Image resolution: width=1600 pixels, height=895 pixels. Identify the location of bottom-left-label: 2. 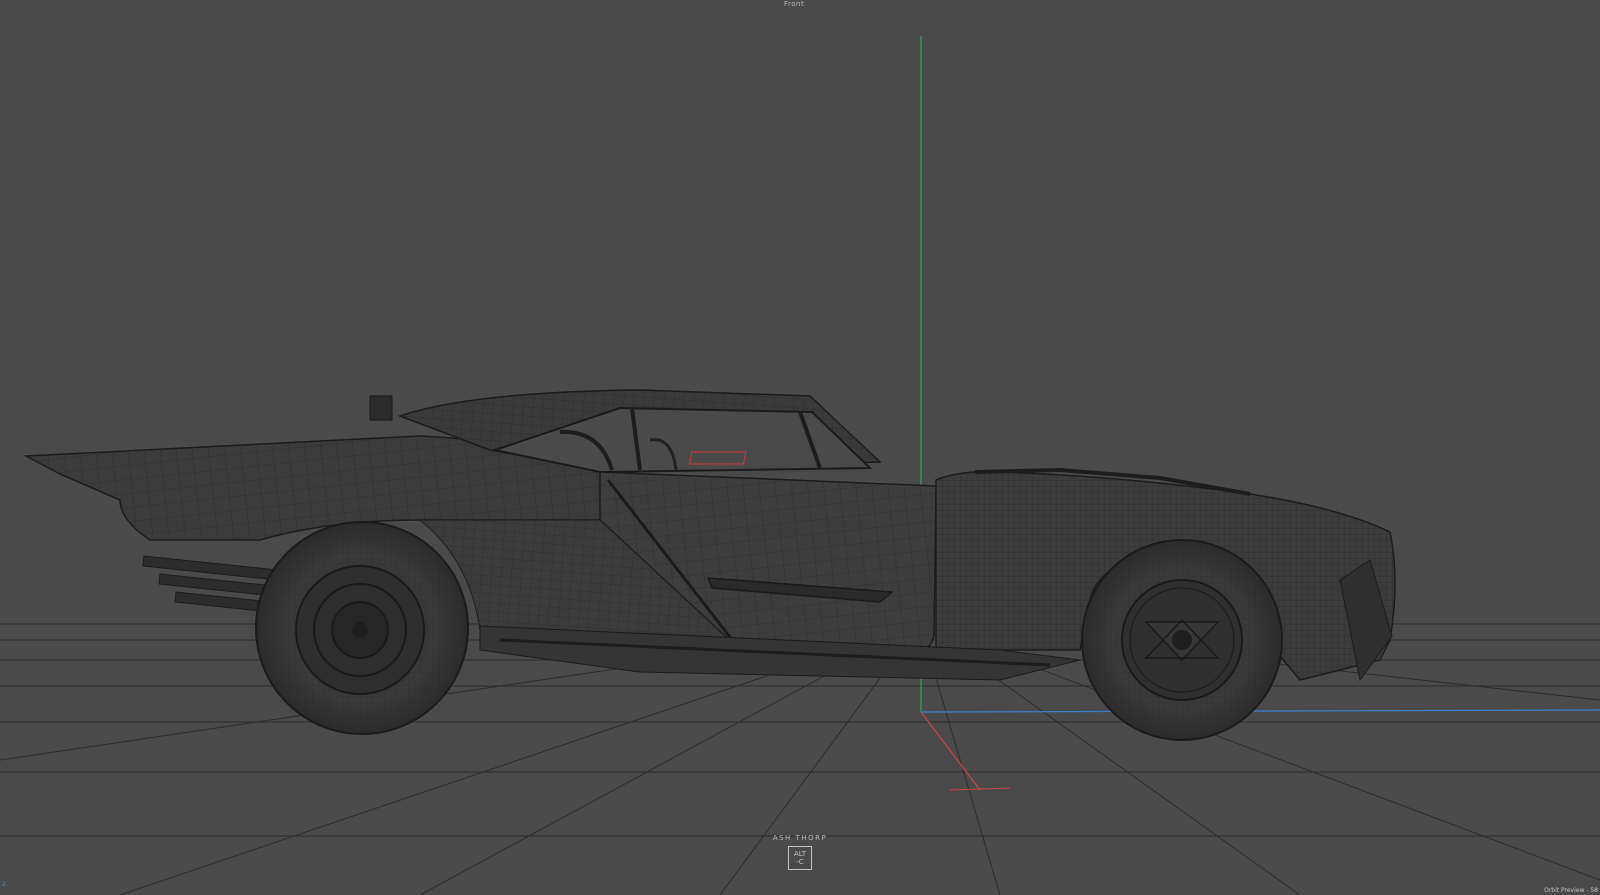
(4, 884).